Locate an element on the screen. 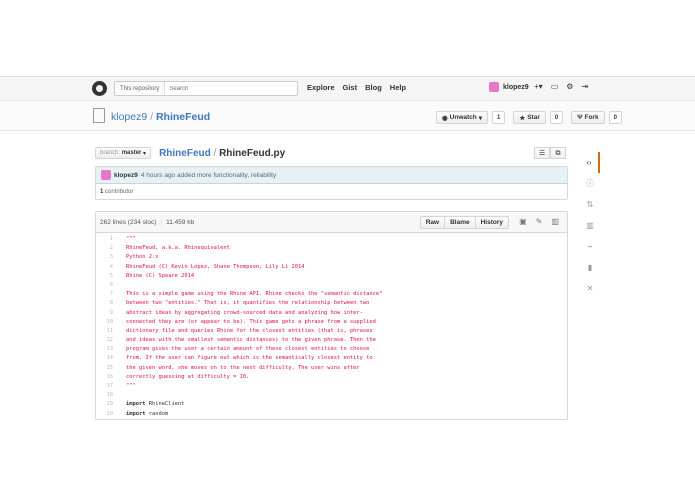 This screenshot has height=494, width=695. line-number: 2 is located at coordinates (107, 248).